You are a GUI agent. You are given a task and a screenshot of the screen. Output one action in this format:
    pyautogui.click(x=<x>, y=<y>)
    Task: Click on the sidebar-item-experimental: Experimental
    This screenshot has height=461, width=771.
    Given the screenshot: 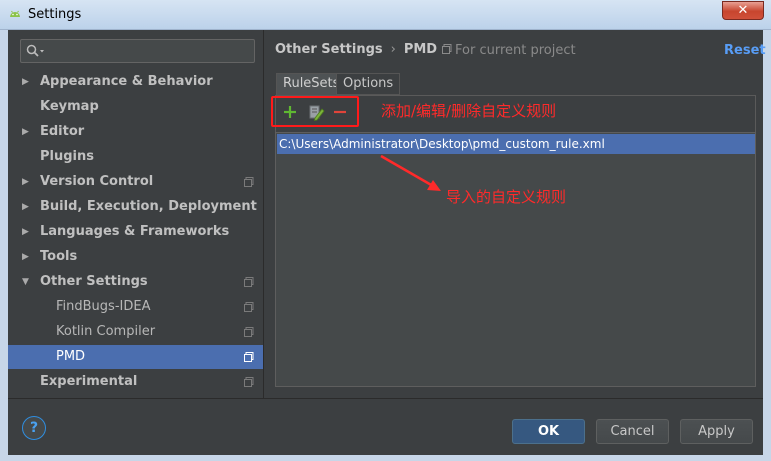 What is the action you would take?
    pyautogui.click(x=135, y=382)
    